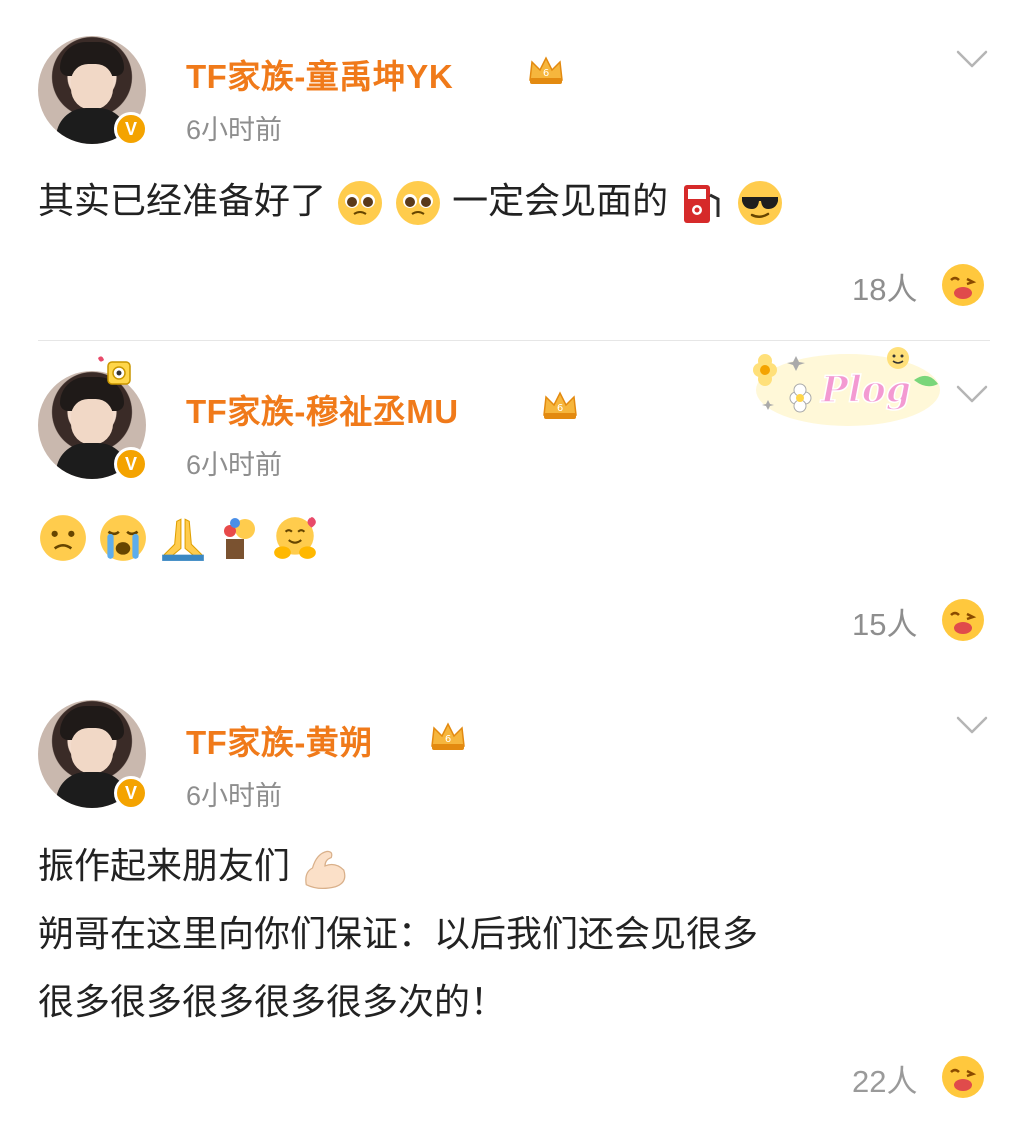 Image resolution: width=1024 pixels, height=1122 pixels. I want to click on comment-text, so click(179, 536).